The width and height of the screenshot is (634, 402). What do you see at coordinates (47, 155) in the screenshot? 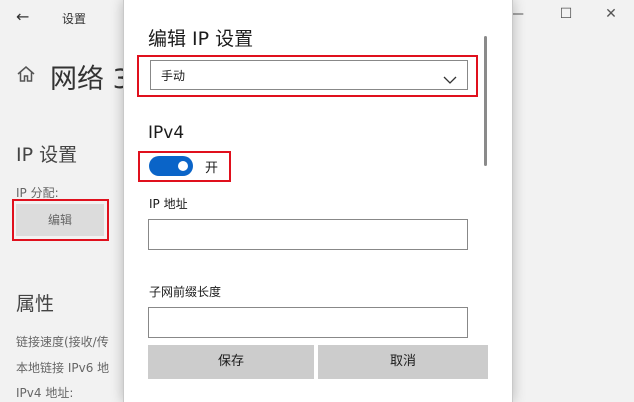
I see `ip-settings-heading: IP 设置` at bounding box center [47, 155].